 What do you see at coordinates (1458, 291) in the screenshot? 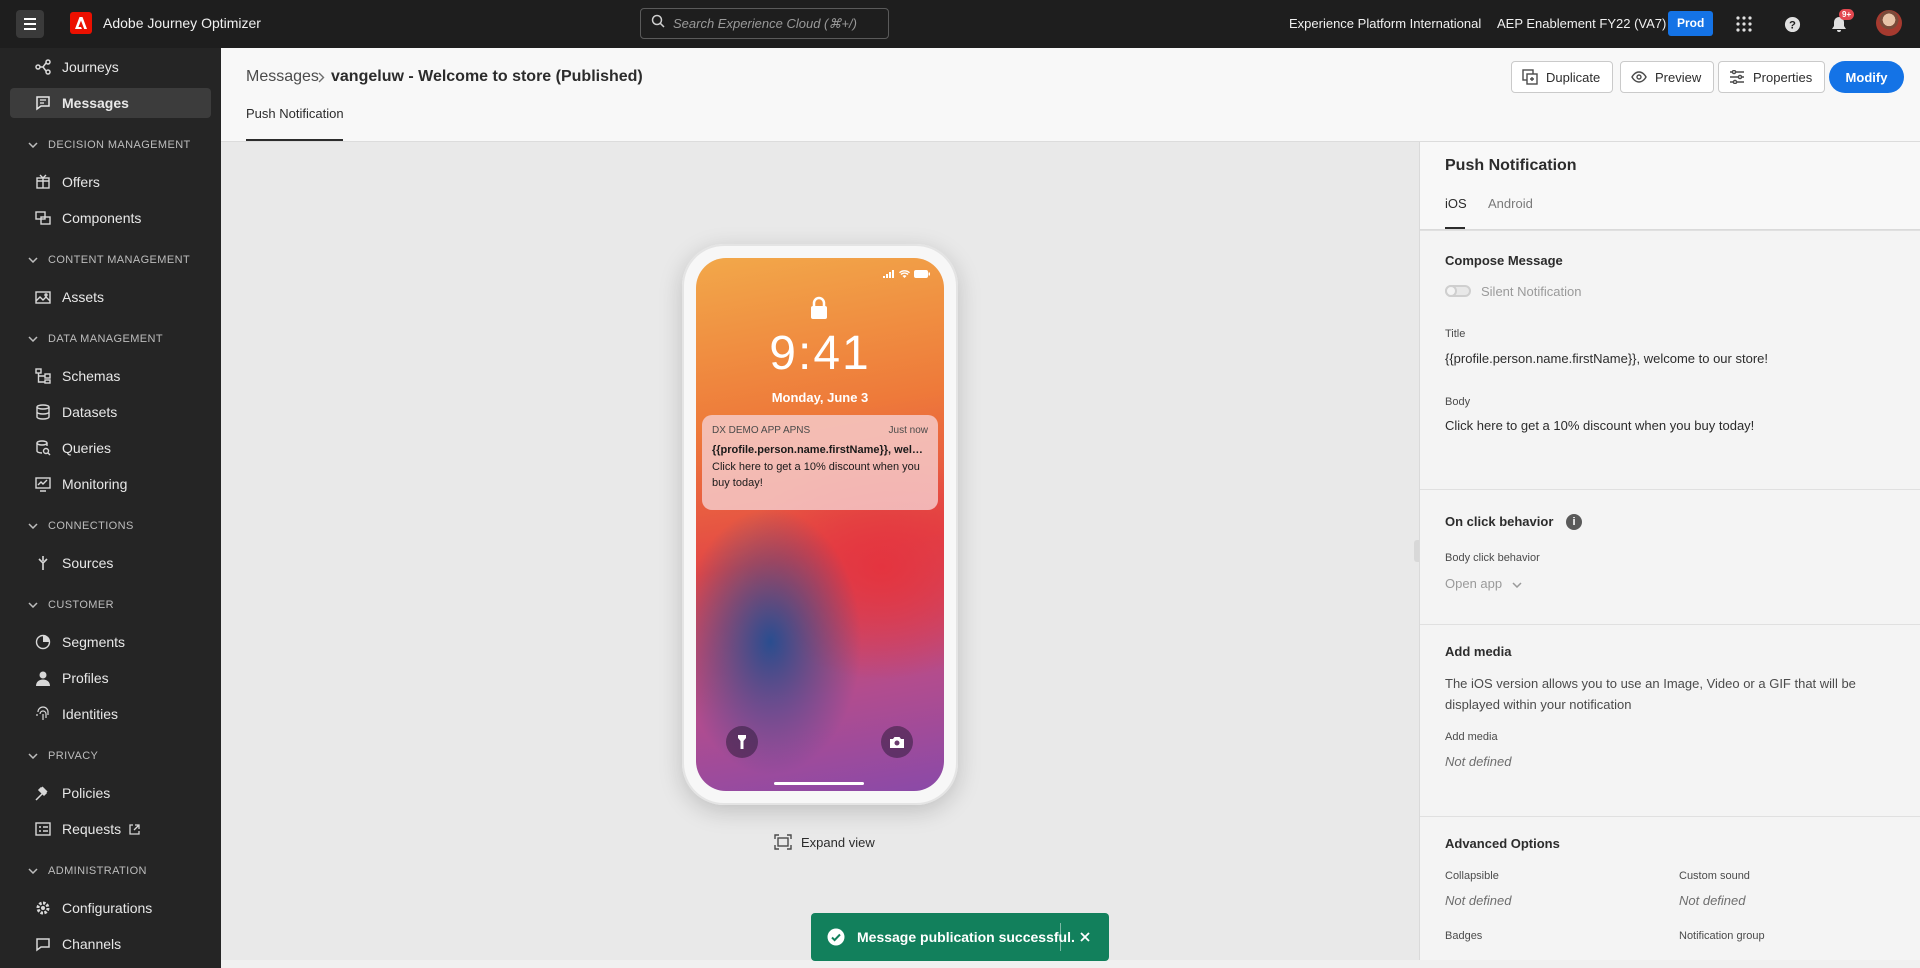
I see `silent-notification-toggle` at bounding box center [1458, 291].